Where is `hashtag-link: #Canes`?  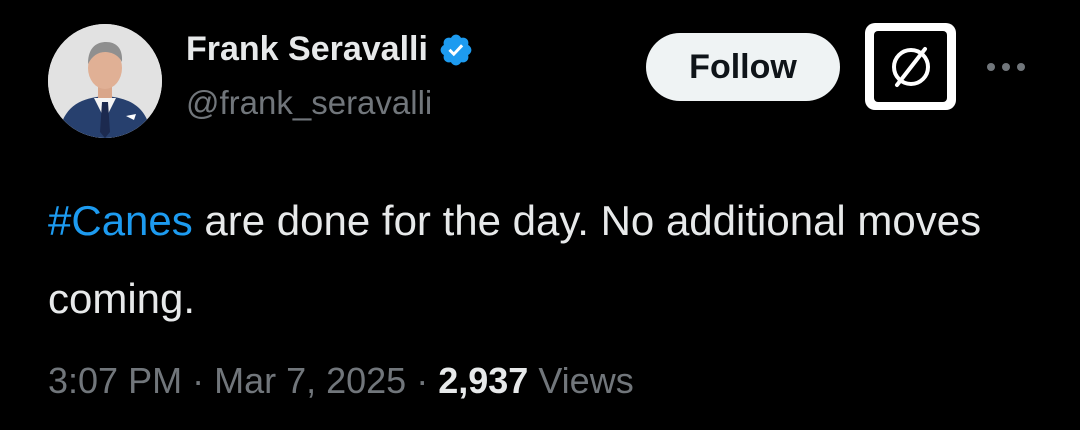
hashtag-link: #Canes is located at coordinates (120, 220).